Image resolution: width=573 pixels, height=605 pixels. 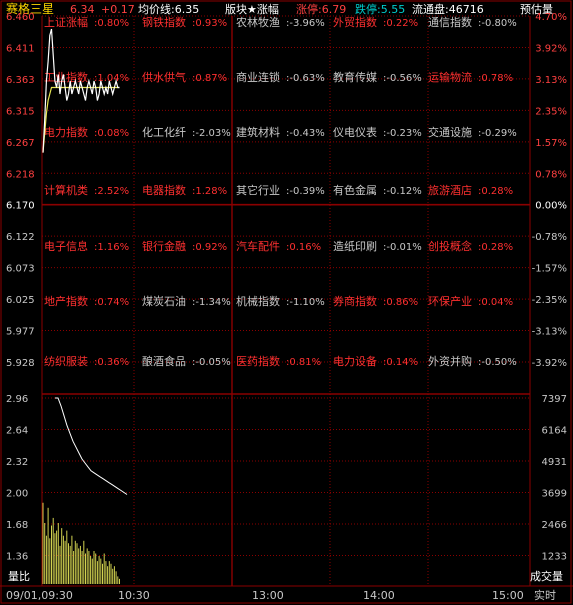 I want to click on sector-value: :-0.50%, so click(x=497, y=362).